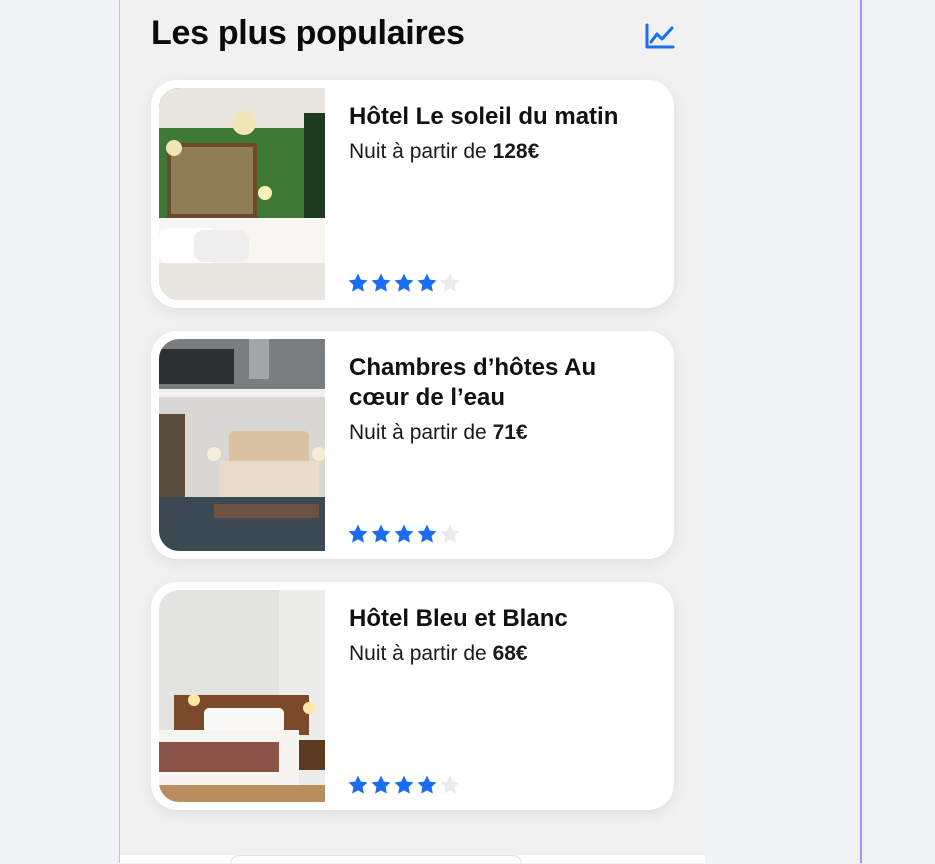  I want to click on hotel-name: Chambres d’hôtes Au cœur de l’eau, so click(473, 382).